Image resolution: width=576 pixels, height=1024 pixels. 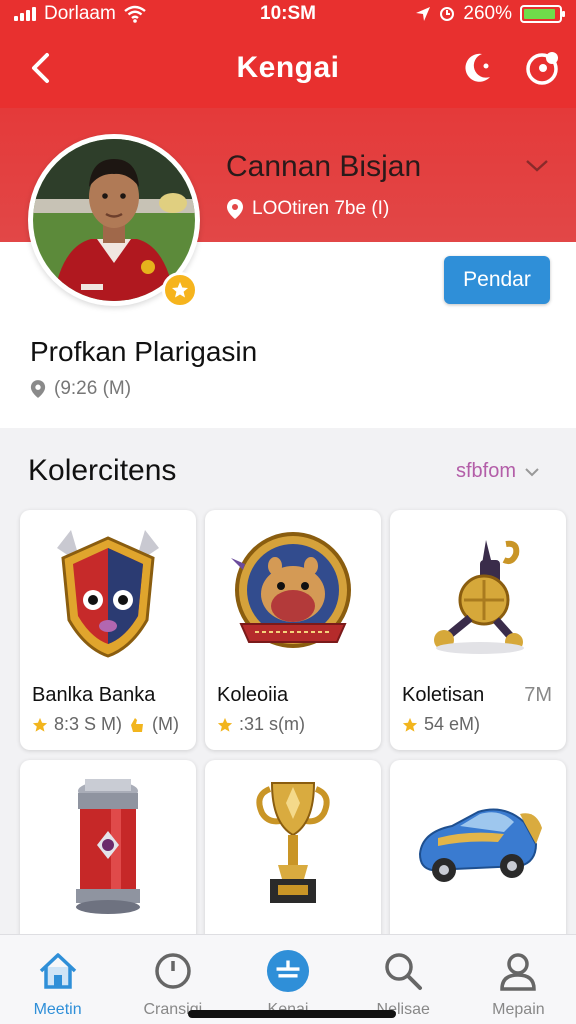 What do you see at coordinates (443, 695) in the screenshot?
I see `card-title: Koletisan` at bounding box center [443, 695].